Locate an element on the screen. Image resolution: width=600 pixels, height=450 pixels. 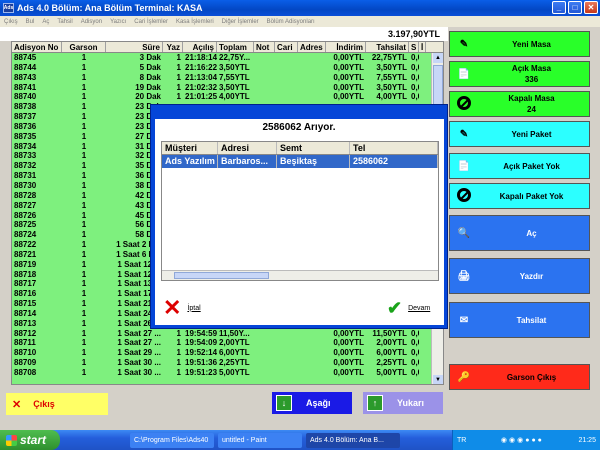
col-header: Garson is located at coordinates (84, 47).